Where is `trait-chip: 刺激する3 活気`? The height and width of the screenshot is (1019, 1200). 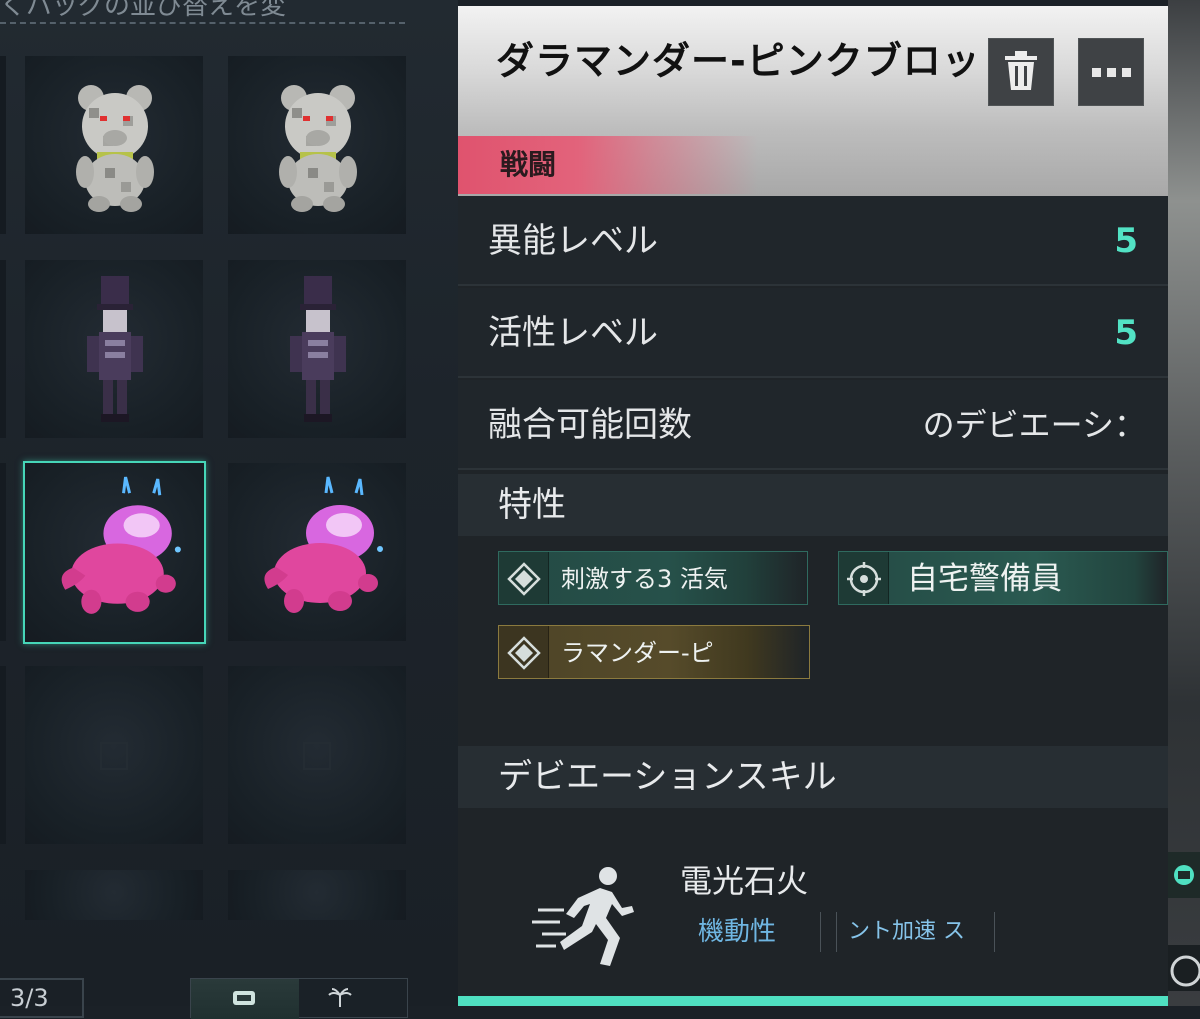 trait-chip: 刺激する3 活気 is located at coordinates (653, 578).